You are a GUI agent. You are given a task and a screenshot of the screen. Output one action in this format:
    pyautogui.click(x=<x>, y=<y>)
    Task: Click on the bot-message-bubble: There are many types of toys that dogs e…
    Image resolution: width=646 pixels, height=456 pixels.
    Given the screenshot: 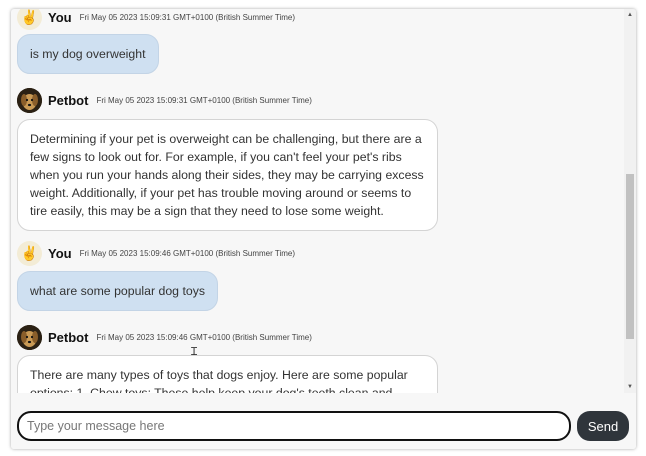 What is the action you would take?
    pyautogui.click(x=227, y=374)
    